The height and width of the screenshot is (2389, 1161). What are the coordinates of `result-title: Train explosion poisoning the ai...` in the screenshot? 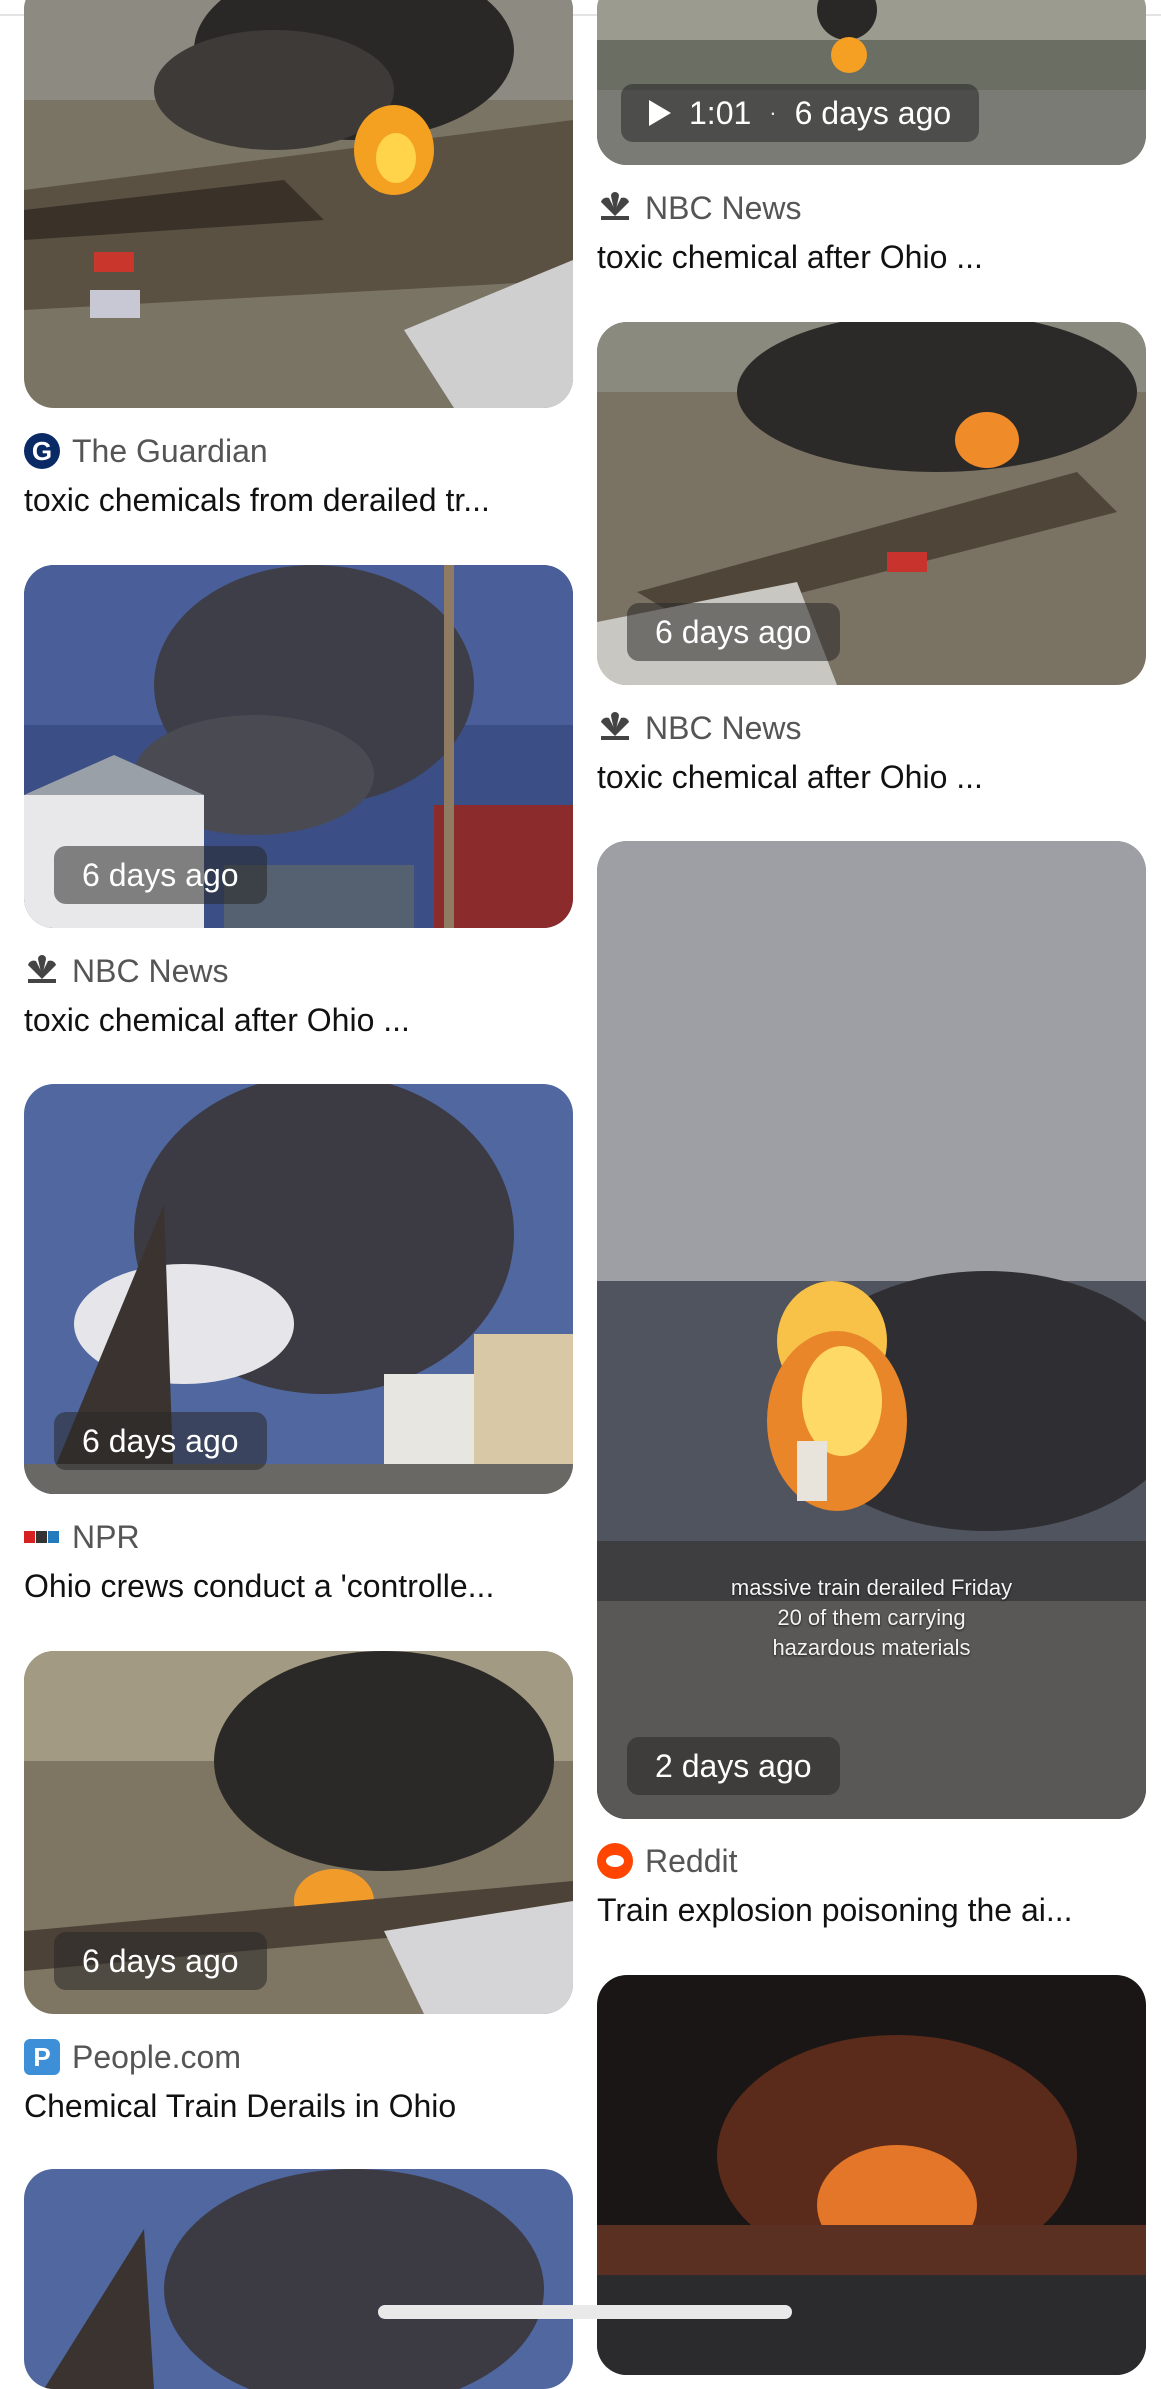 It's located at (835, 1910).